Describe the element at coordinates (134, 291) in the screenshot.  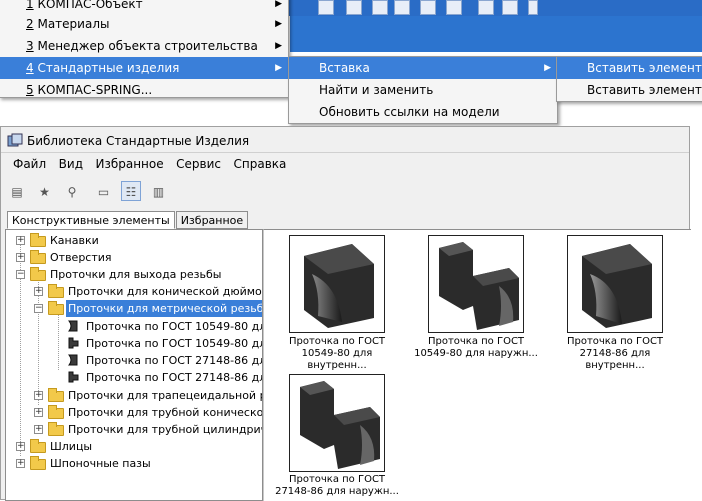
I see `tree-node: + Проточки для конической дюймовой р` at that location.